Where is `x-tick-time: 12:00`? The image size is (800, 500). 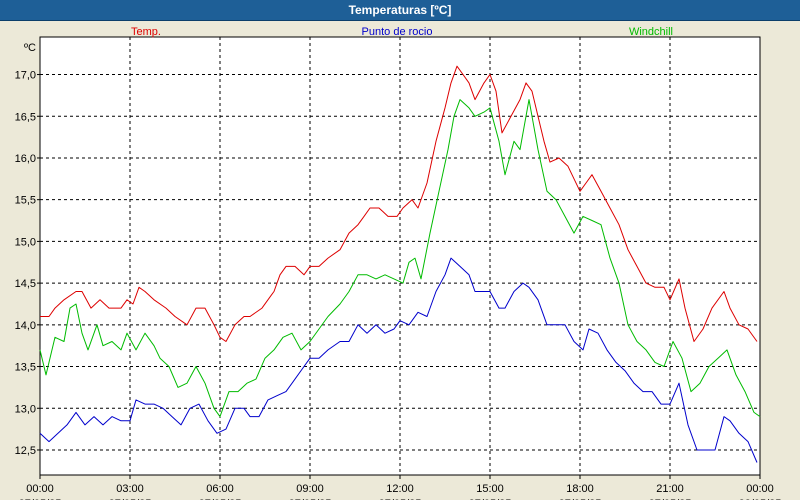
x-tick-time: 12:00 is located at coordinates (400, 489).